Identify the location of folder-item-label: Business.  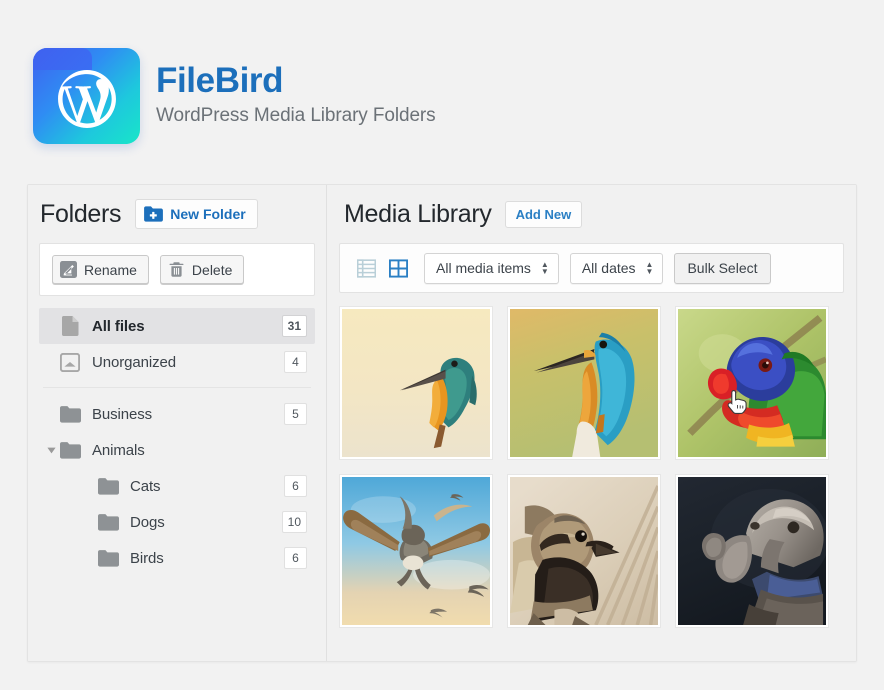
(122, 414).